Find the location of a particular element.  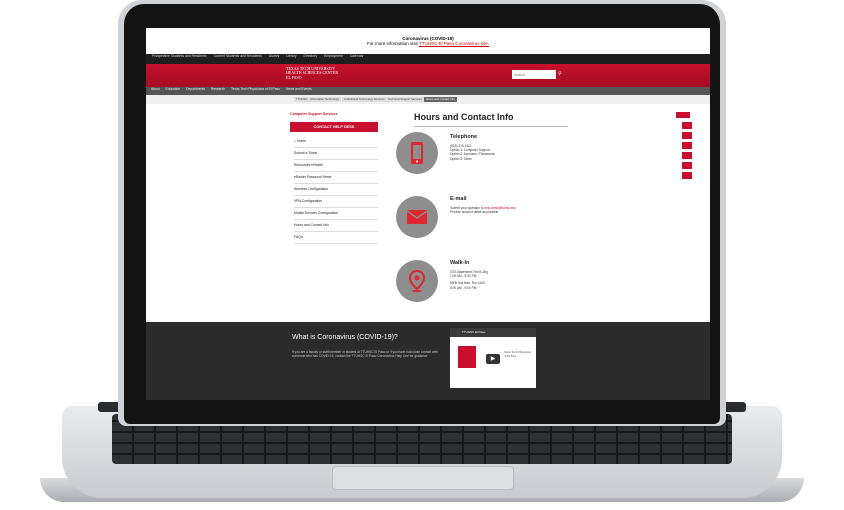

page-title: Hours and Contact Info is located at coordinates (464, 117).